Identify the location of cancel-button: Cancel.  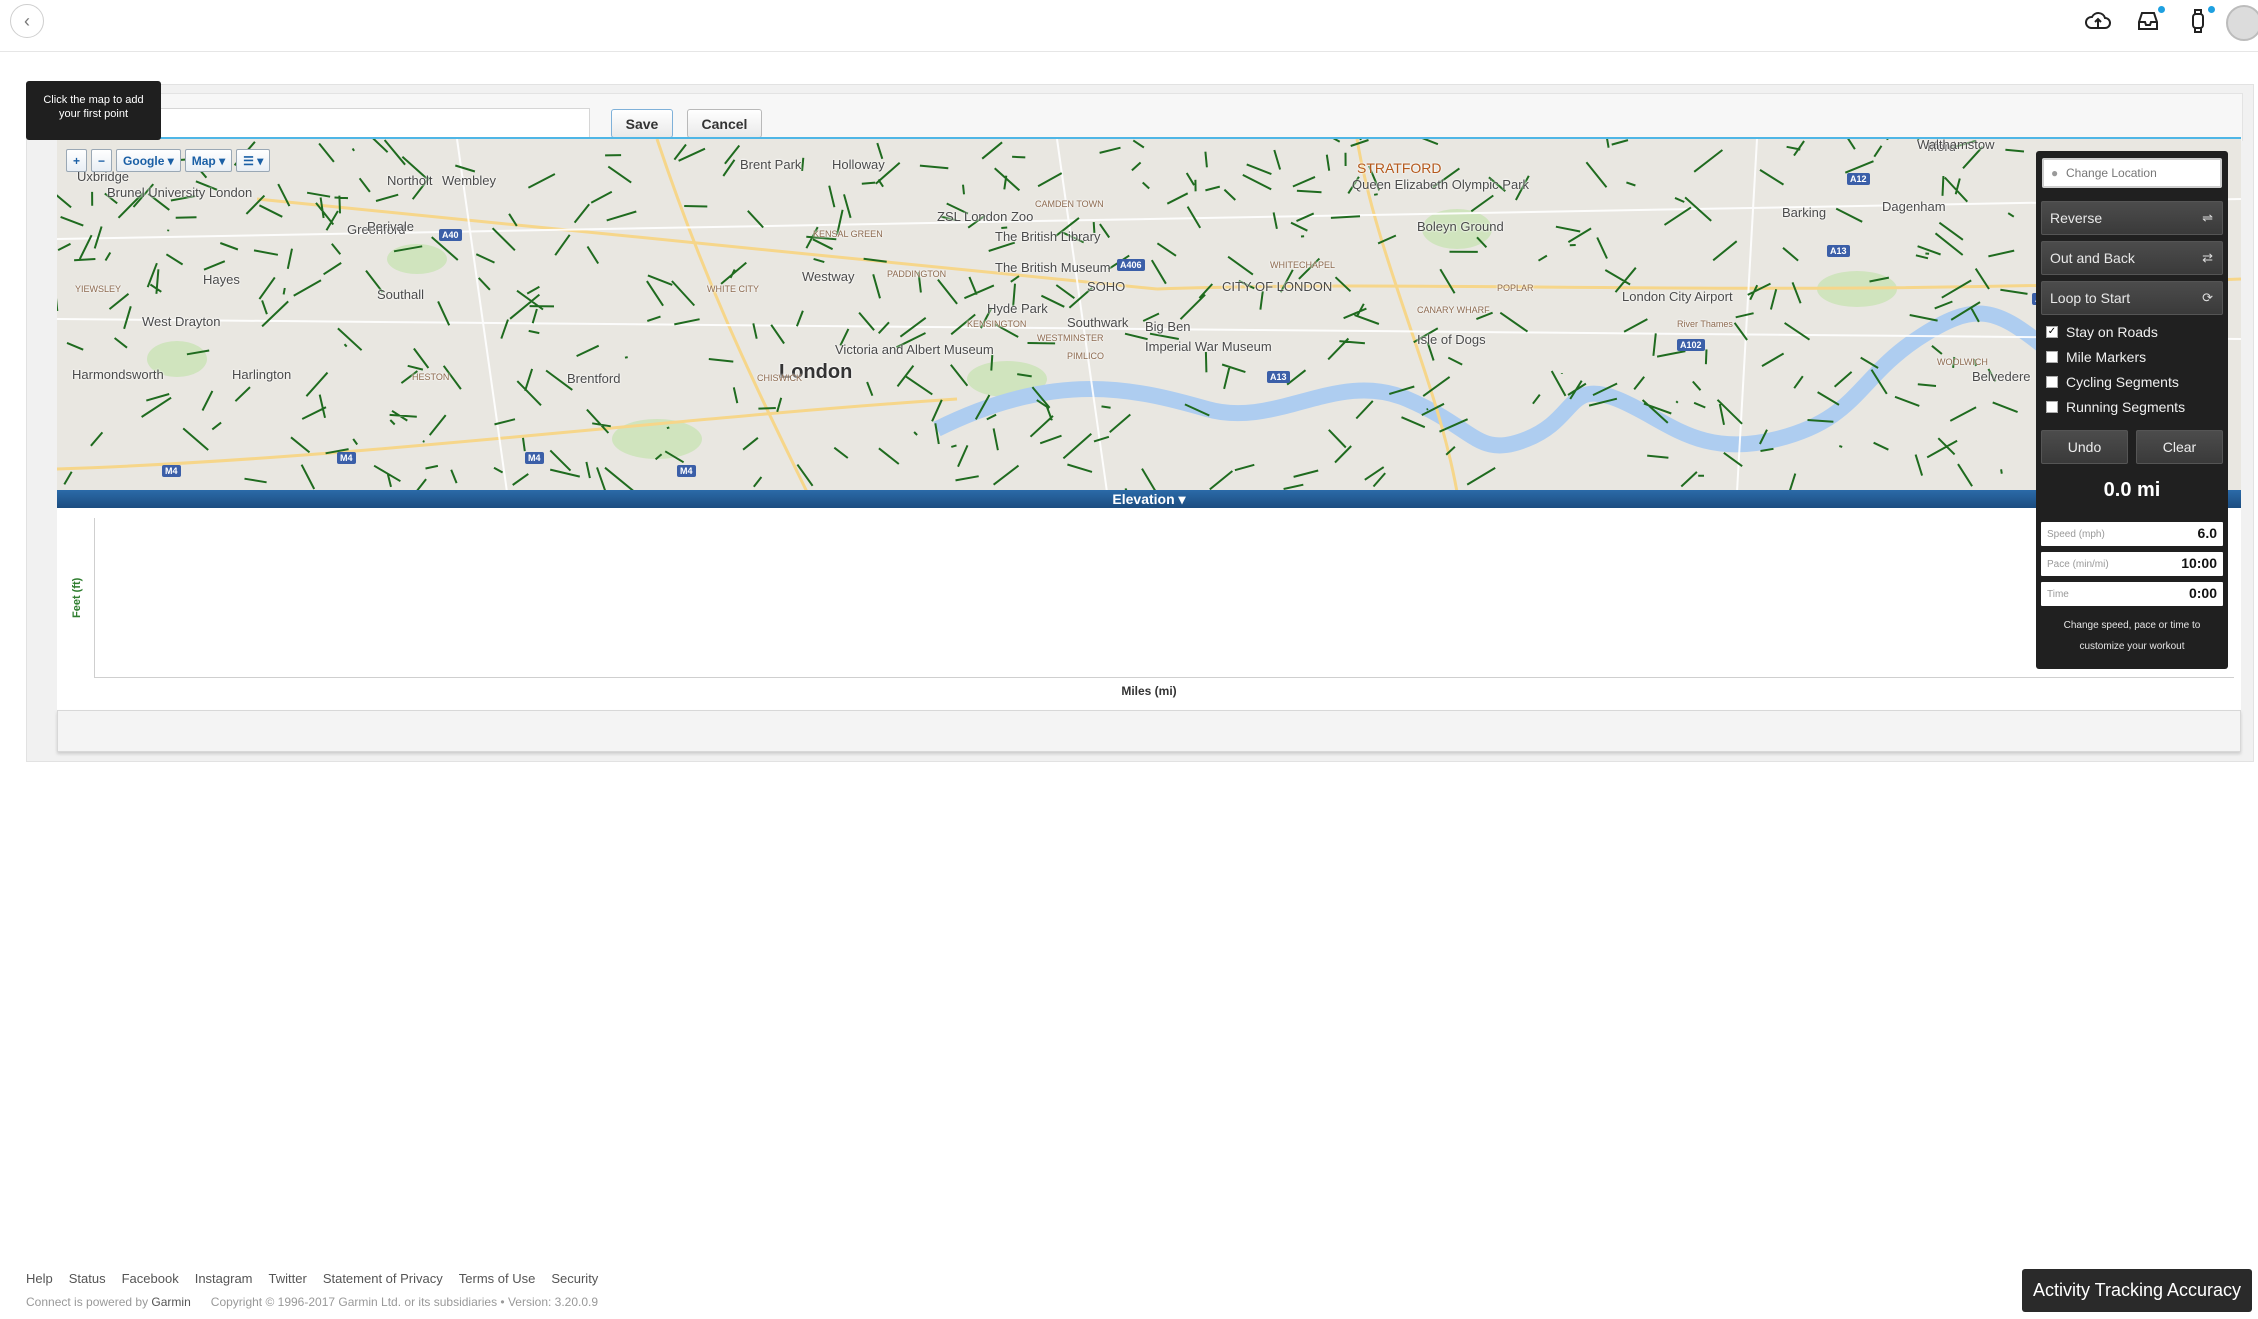
(724, 123).